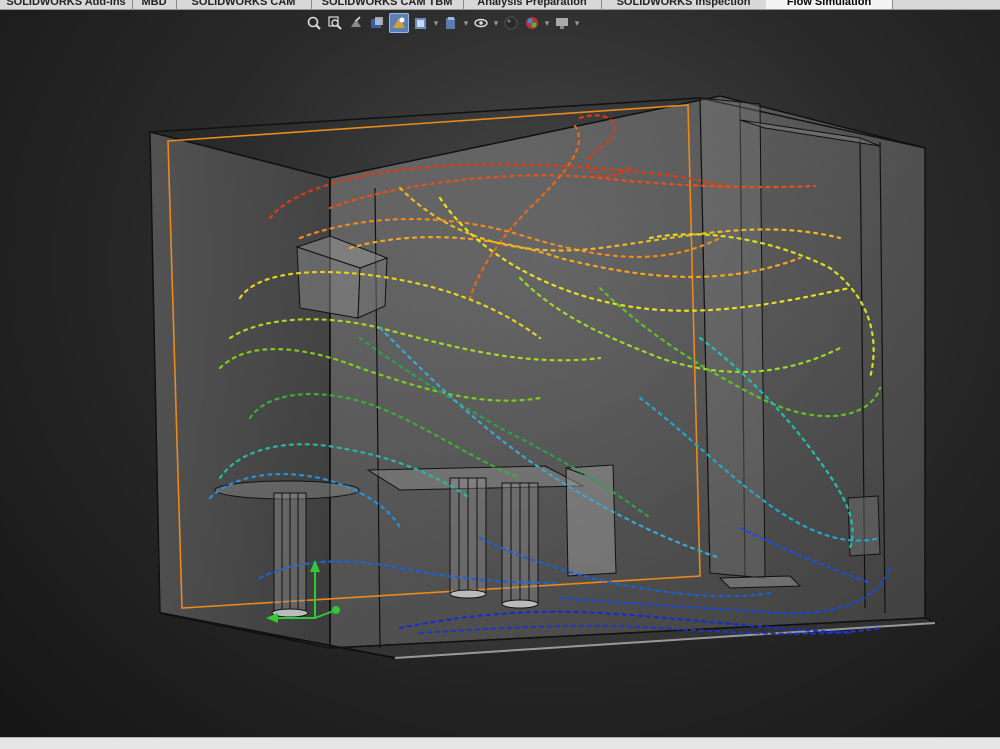 This screenshot has width=1000, height=749. I want to click on previous-view-button, so click(356, 23).